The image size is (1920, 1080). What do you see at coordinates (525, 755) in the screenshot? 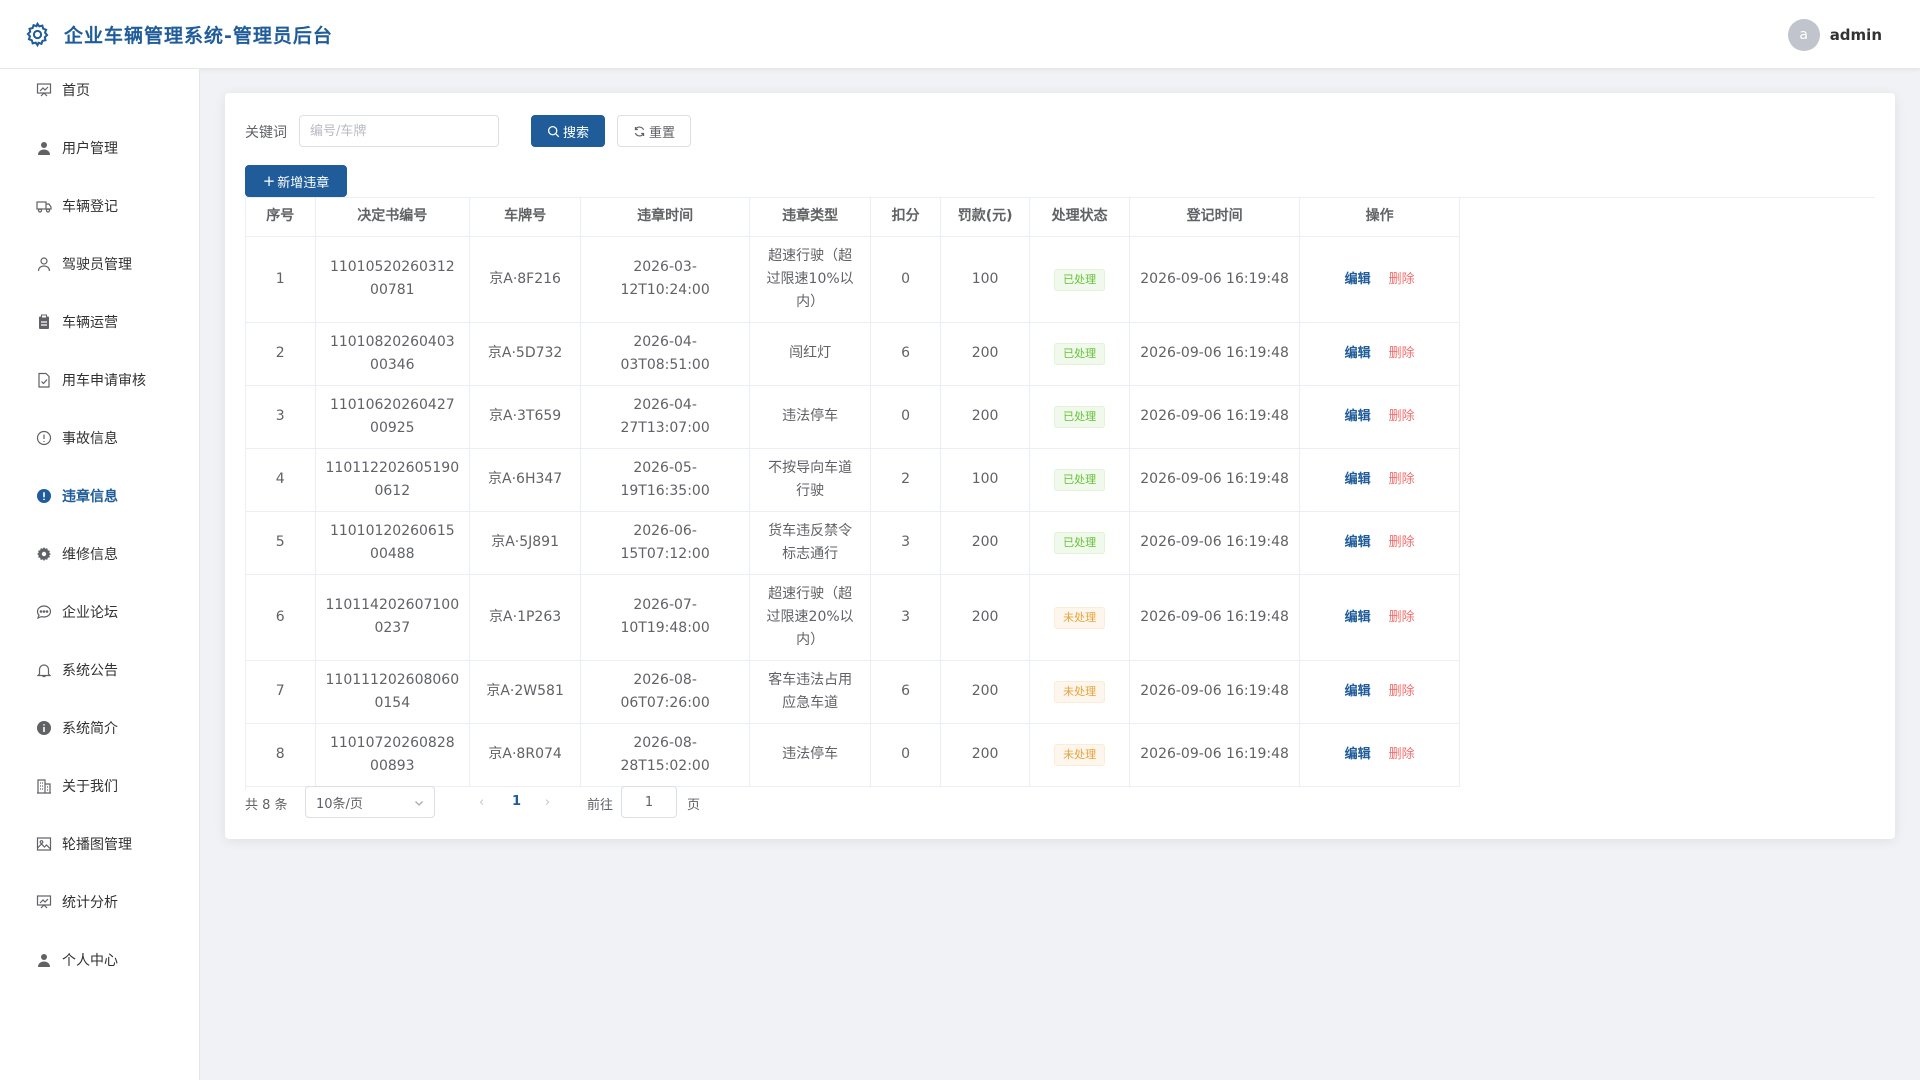
I see `cell-plate: 京A·8R074` at bounding box center [525, 755].